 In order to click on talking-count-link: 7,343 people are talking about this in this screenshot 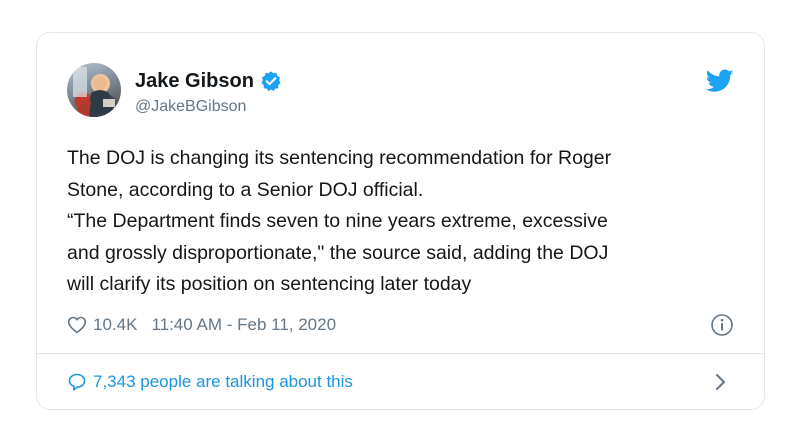, I will do `click(223, 382)`.